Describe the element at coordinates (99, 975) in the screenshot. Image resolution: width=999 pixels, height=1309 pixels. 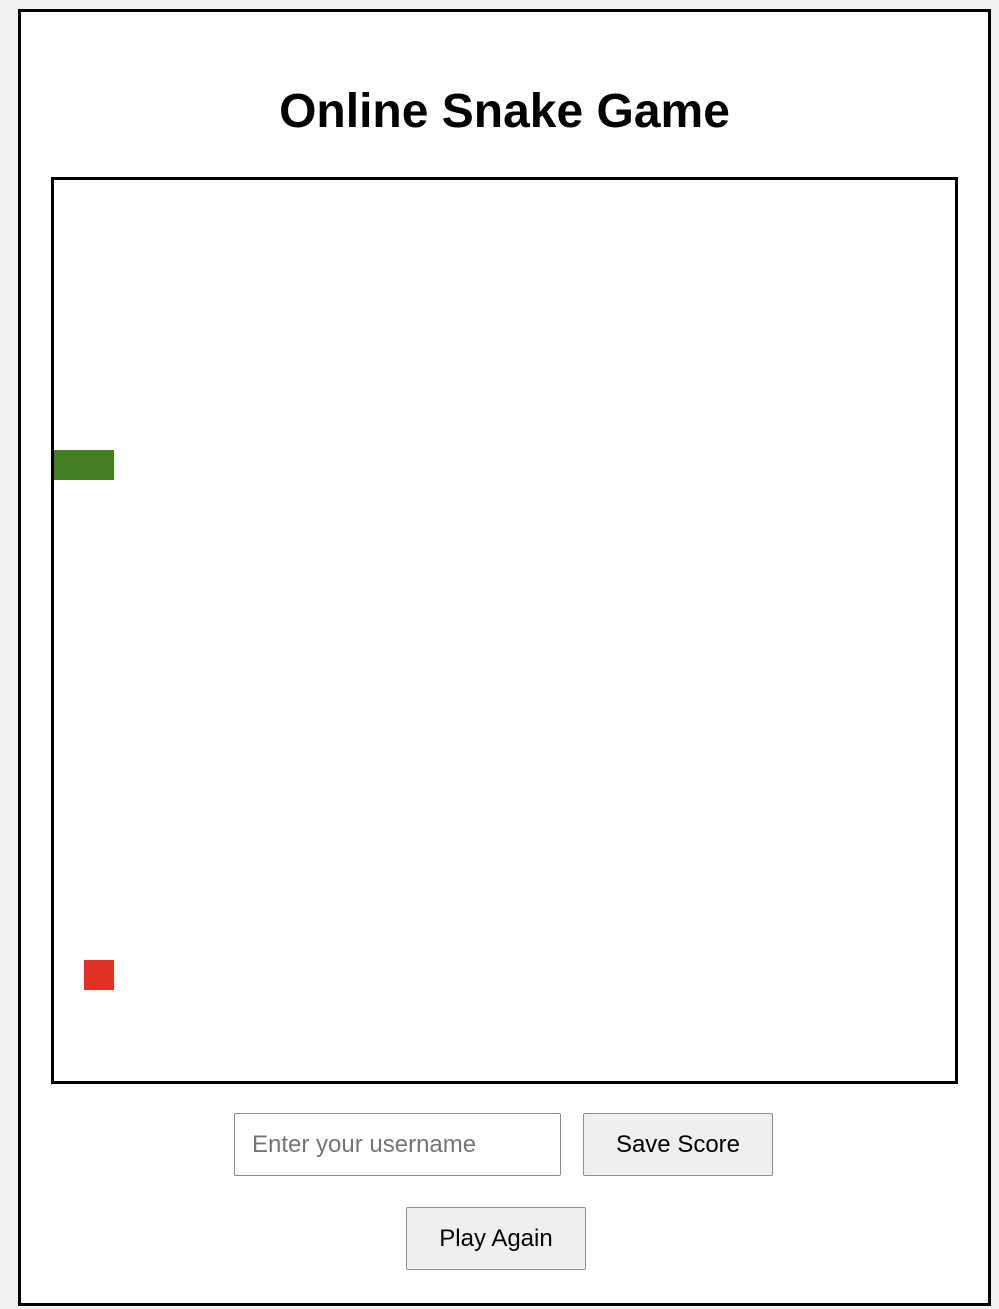
I see `food-item` at that location.